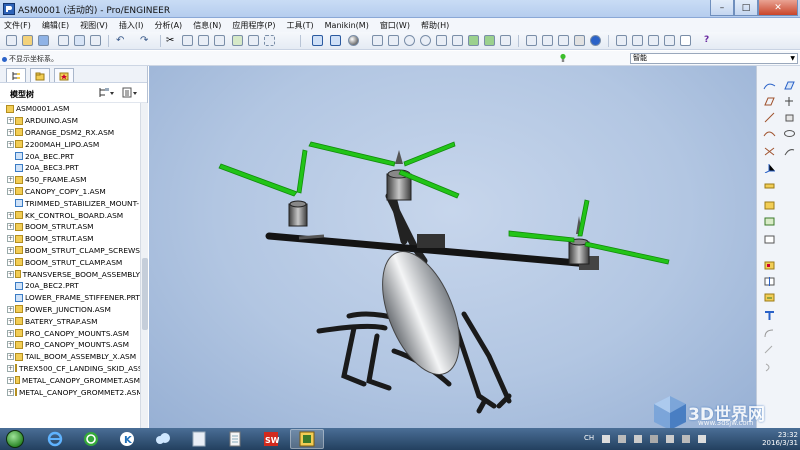 The image size is (800, 450). Describe the element at coordinates (709, 40) in the screenshot. I see `context-help-icon: ?` at that location.